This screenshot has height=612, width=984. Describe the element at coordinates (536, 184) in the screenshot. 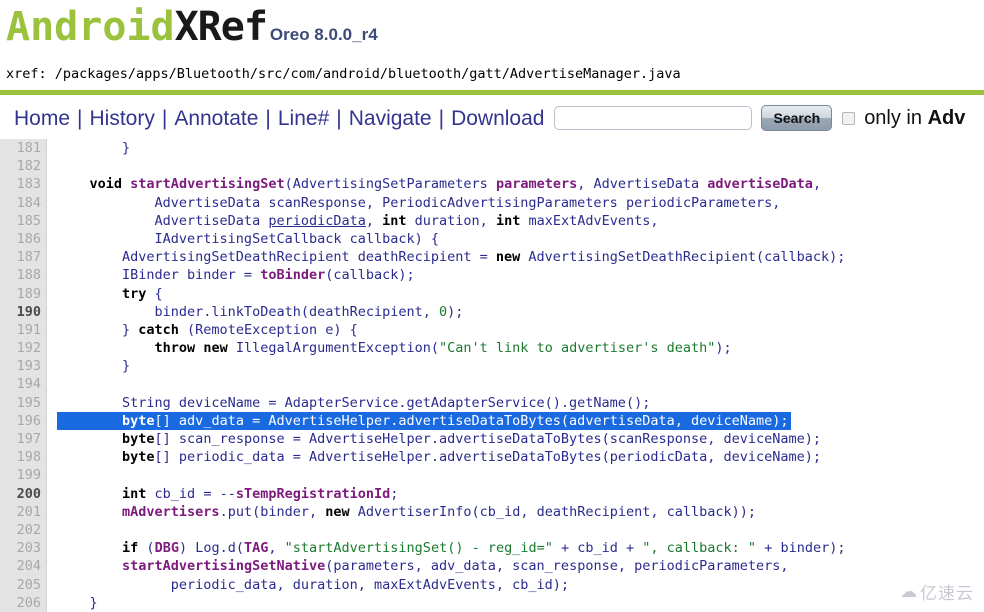

I see `code-token: parameters` at that location.